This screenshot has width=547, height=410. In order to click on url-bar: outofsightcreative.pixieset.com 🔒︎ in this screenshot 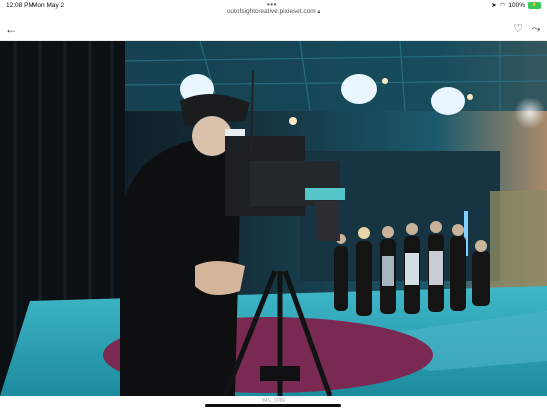, I will do `click(273, 13)`.